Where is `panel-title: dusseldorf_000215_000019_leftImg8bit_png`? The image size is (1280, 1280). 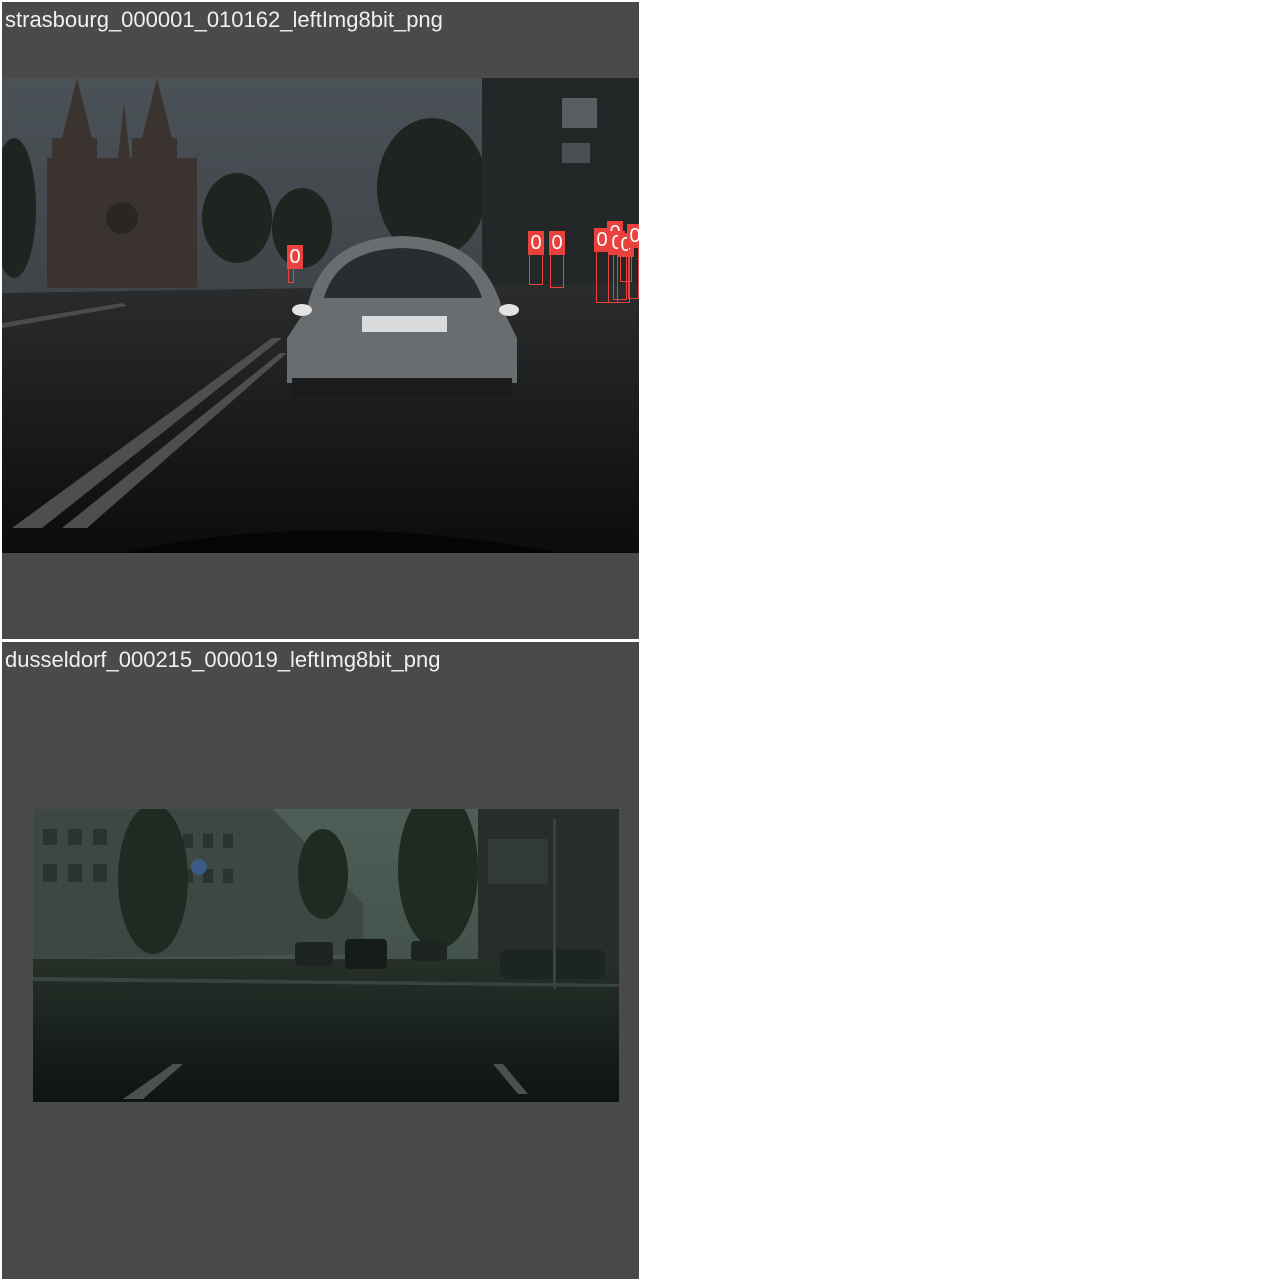
panel-title: dusseldorf_000215_000019_leftImg8bit_png is located at coordinates (223, 659).